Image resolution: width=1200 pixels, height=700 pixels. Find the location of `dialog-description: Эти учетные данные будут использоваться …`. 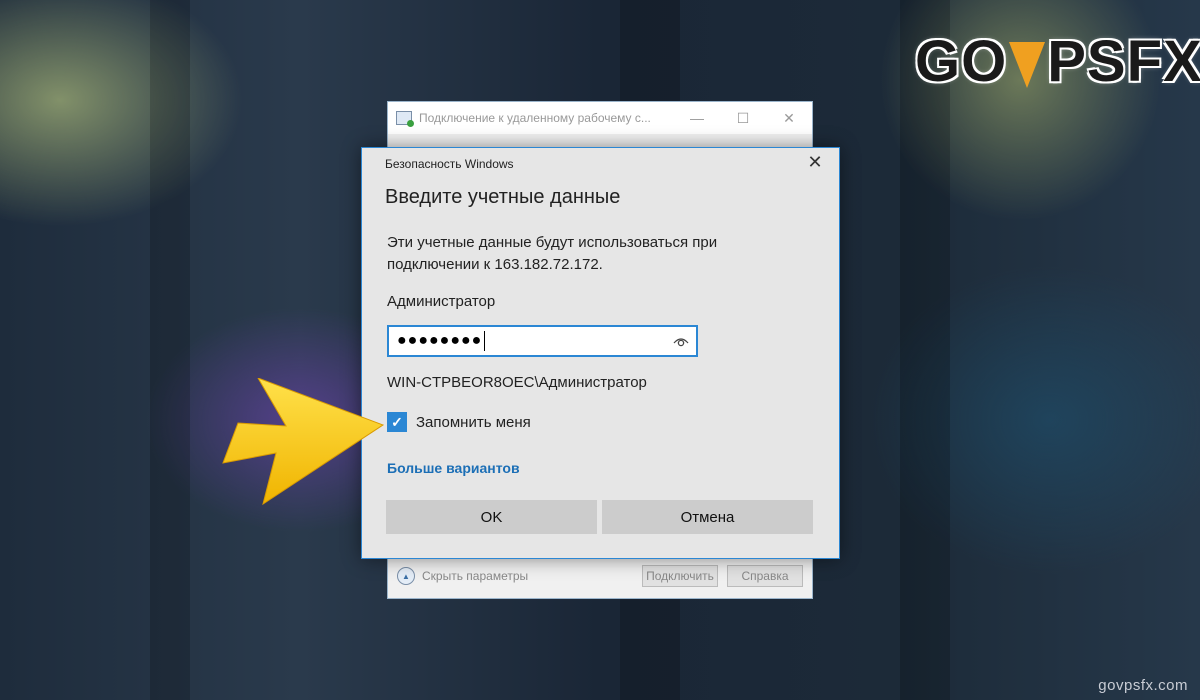

dialog-description: Эти учетные данные будут использоваться … is located at coordinates (552, 253).